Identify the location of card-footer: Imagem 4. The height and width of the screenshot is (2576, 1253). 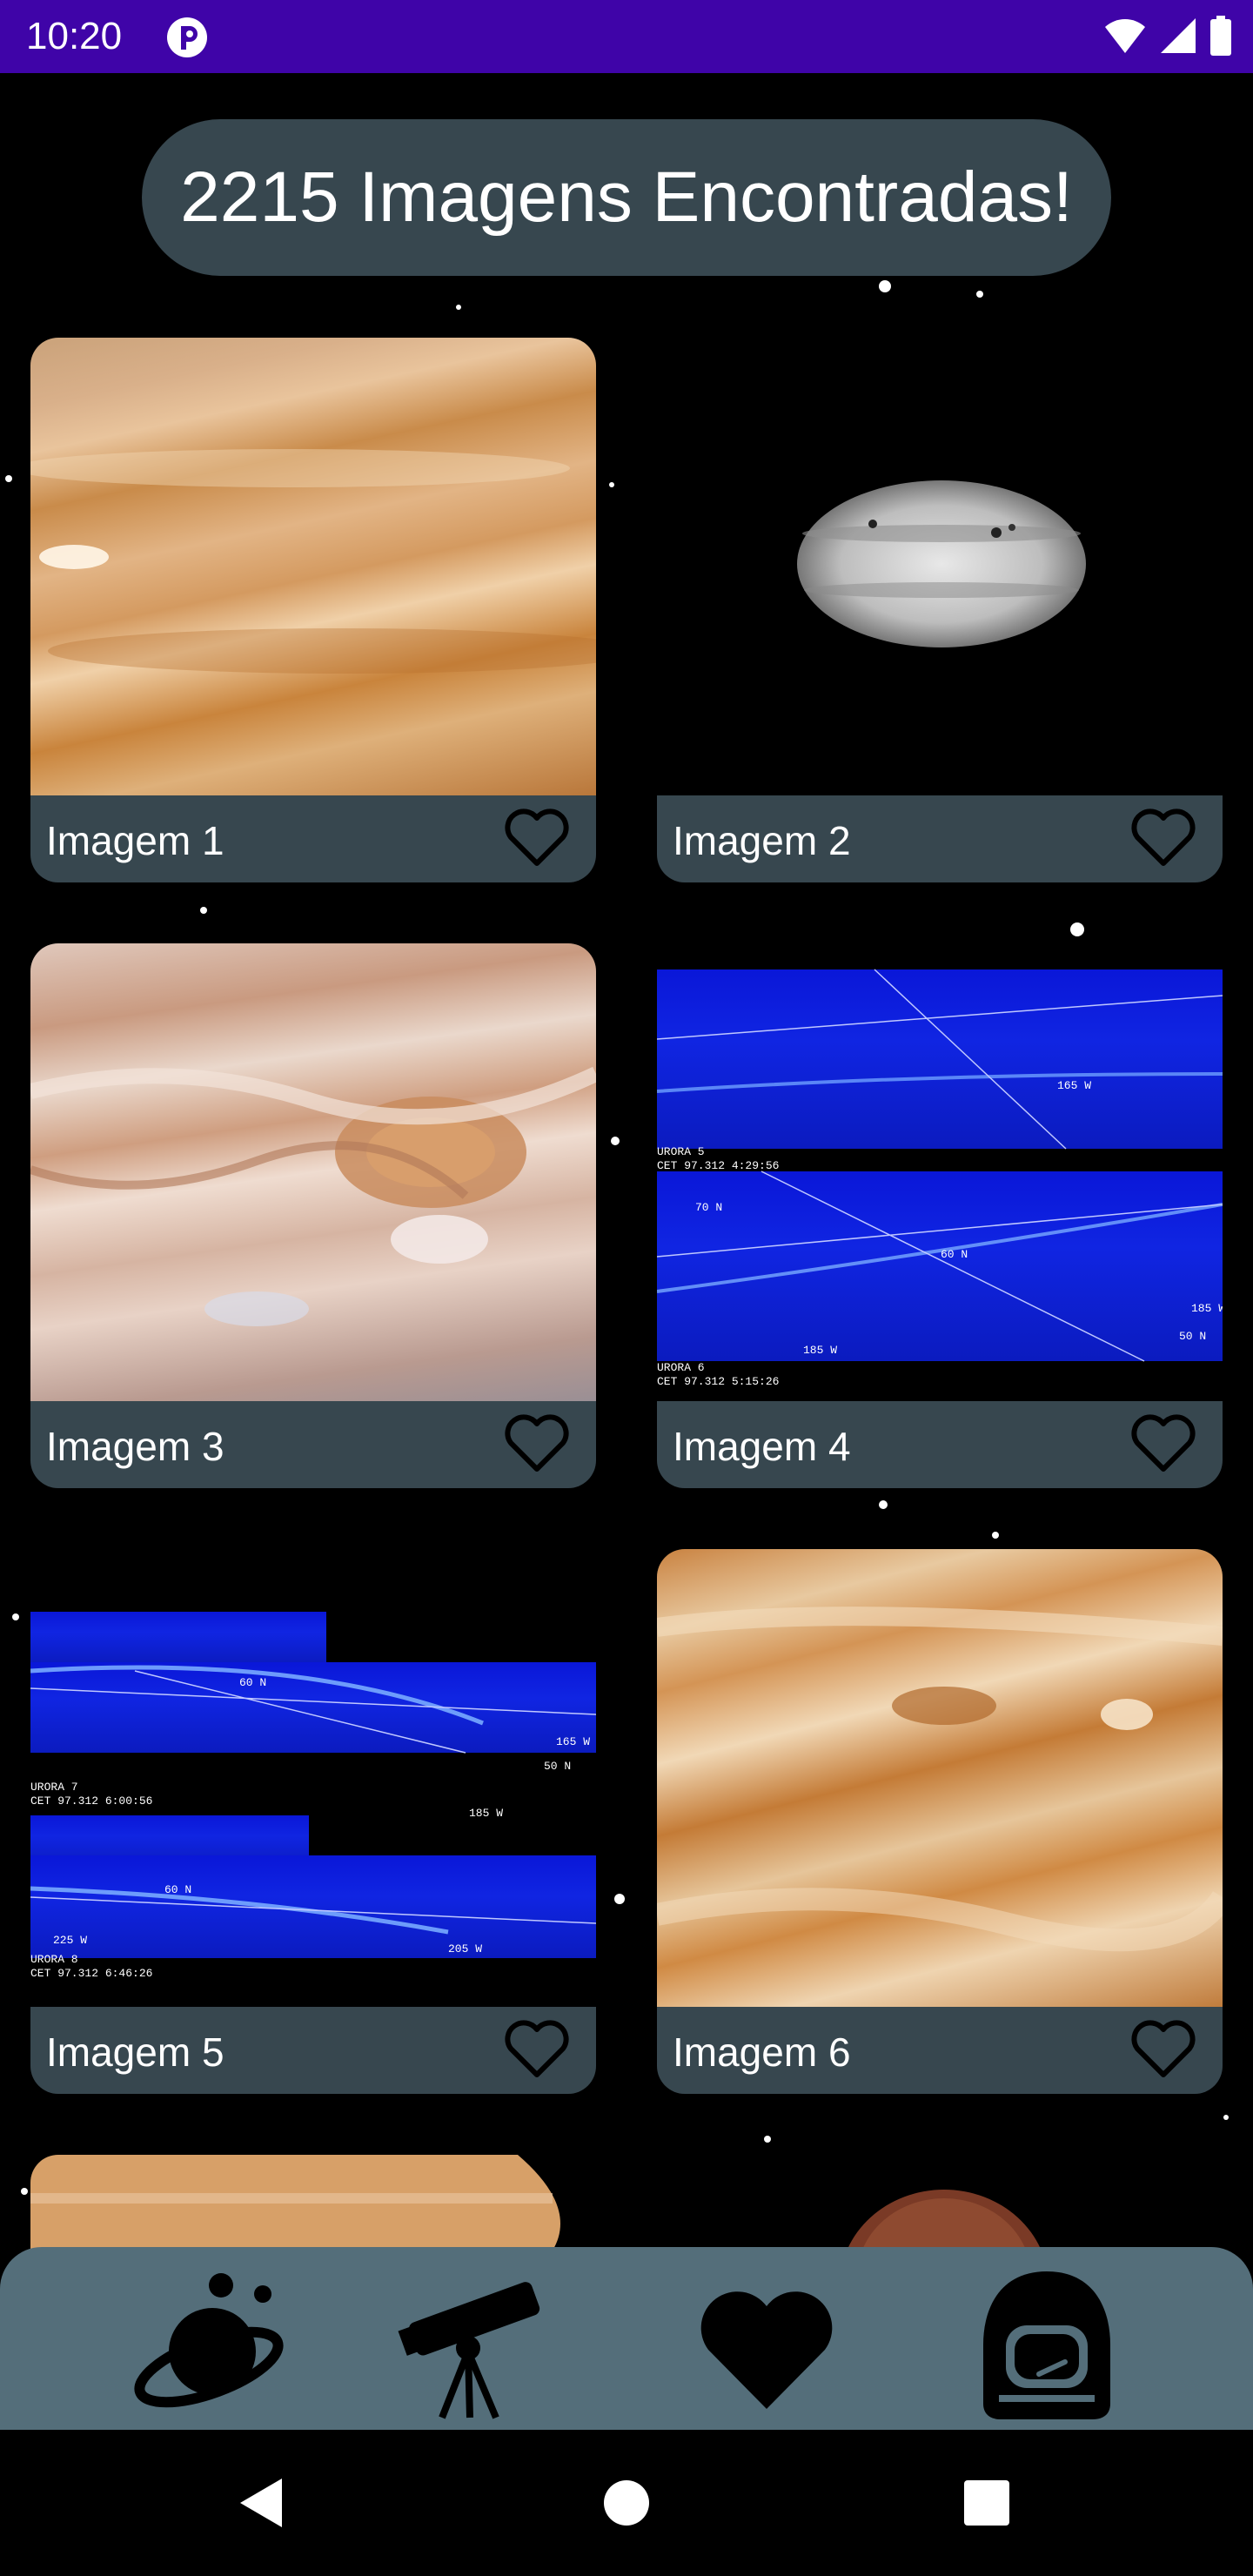
(940, 1444).